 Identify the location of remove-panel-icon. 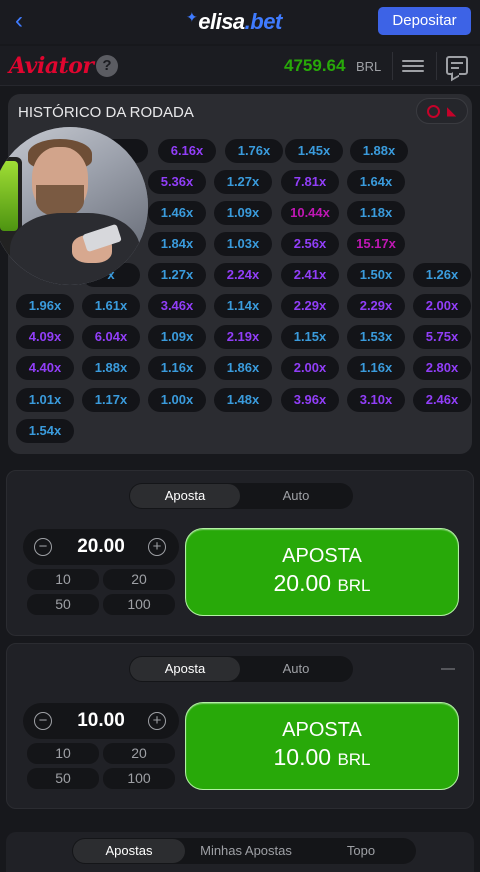
(448, 669).